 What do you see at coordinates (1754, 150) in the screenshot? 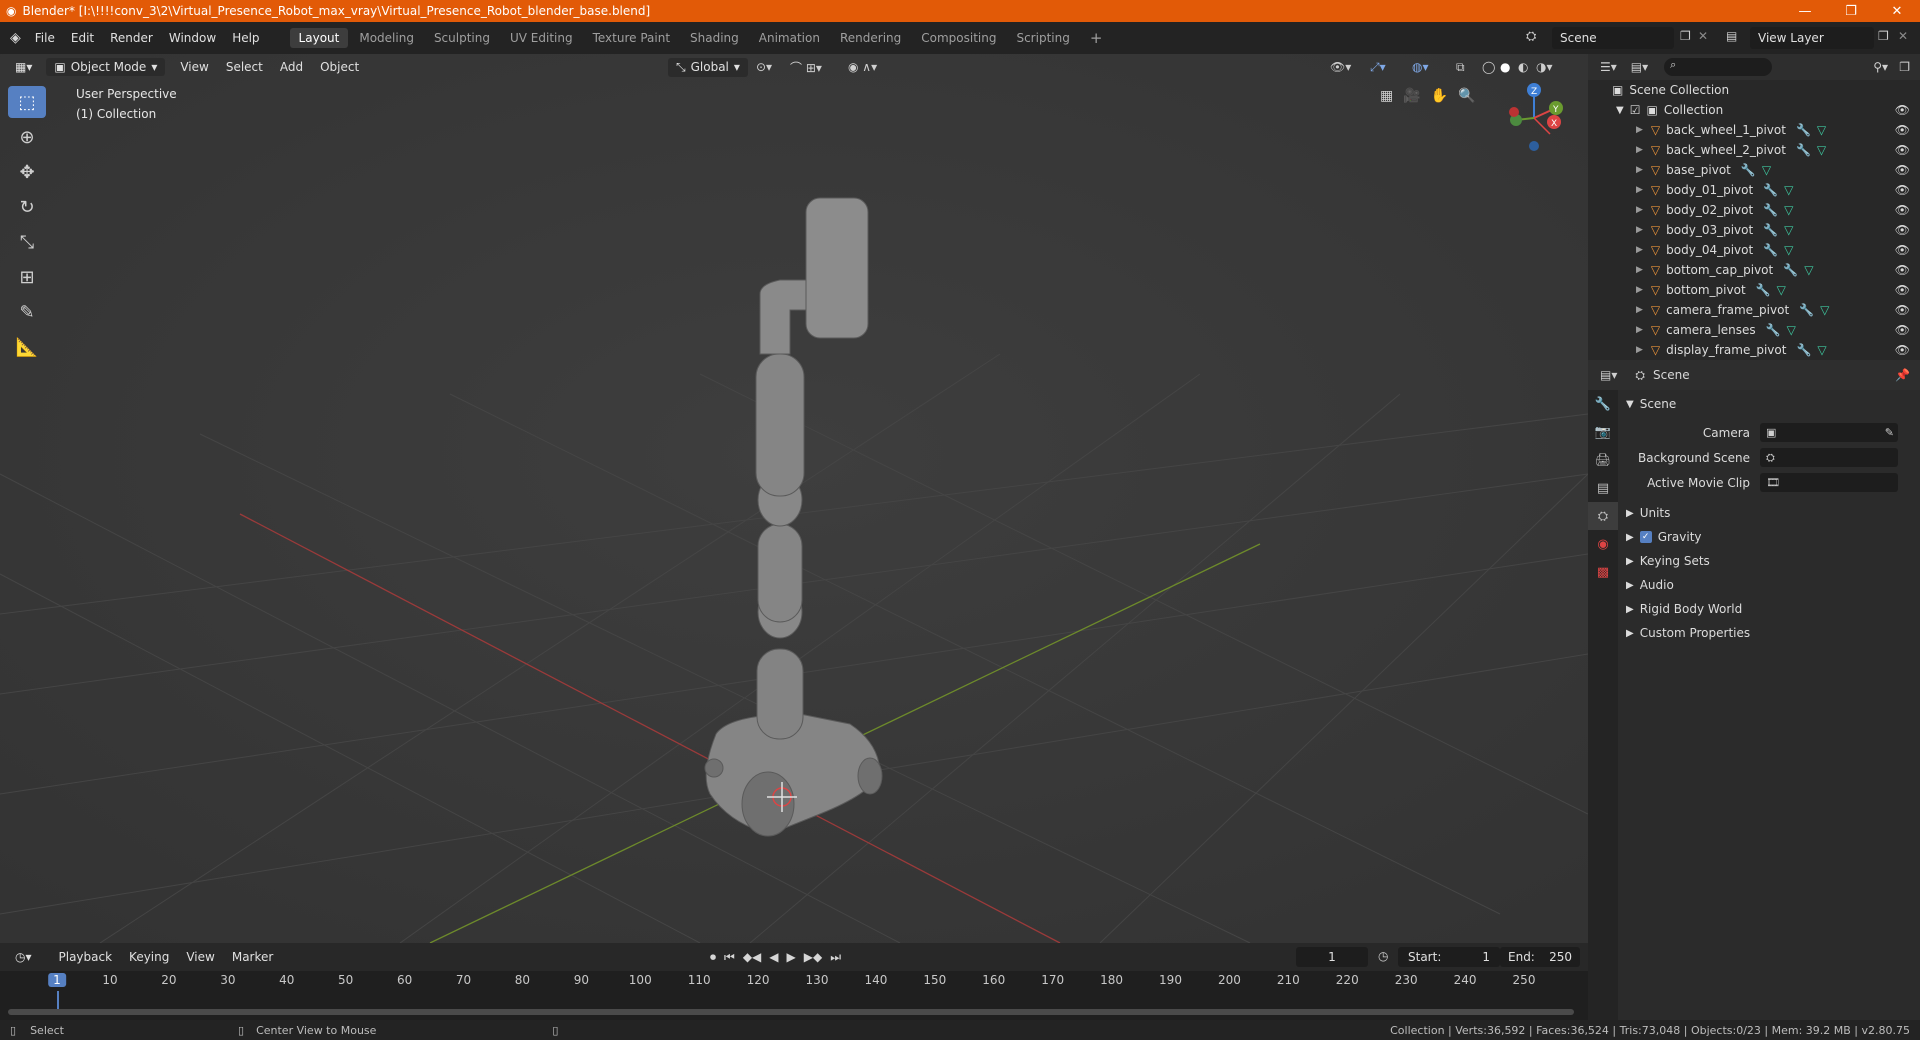
I see `outliner-object-row: ▶ ▽ back_wheel_2_pivot 🔧 ▽ 👁` at bounding box center [1754, 150].